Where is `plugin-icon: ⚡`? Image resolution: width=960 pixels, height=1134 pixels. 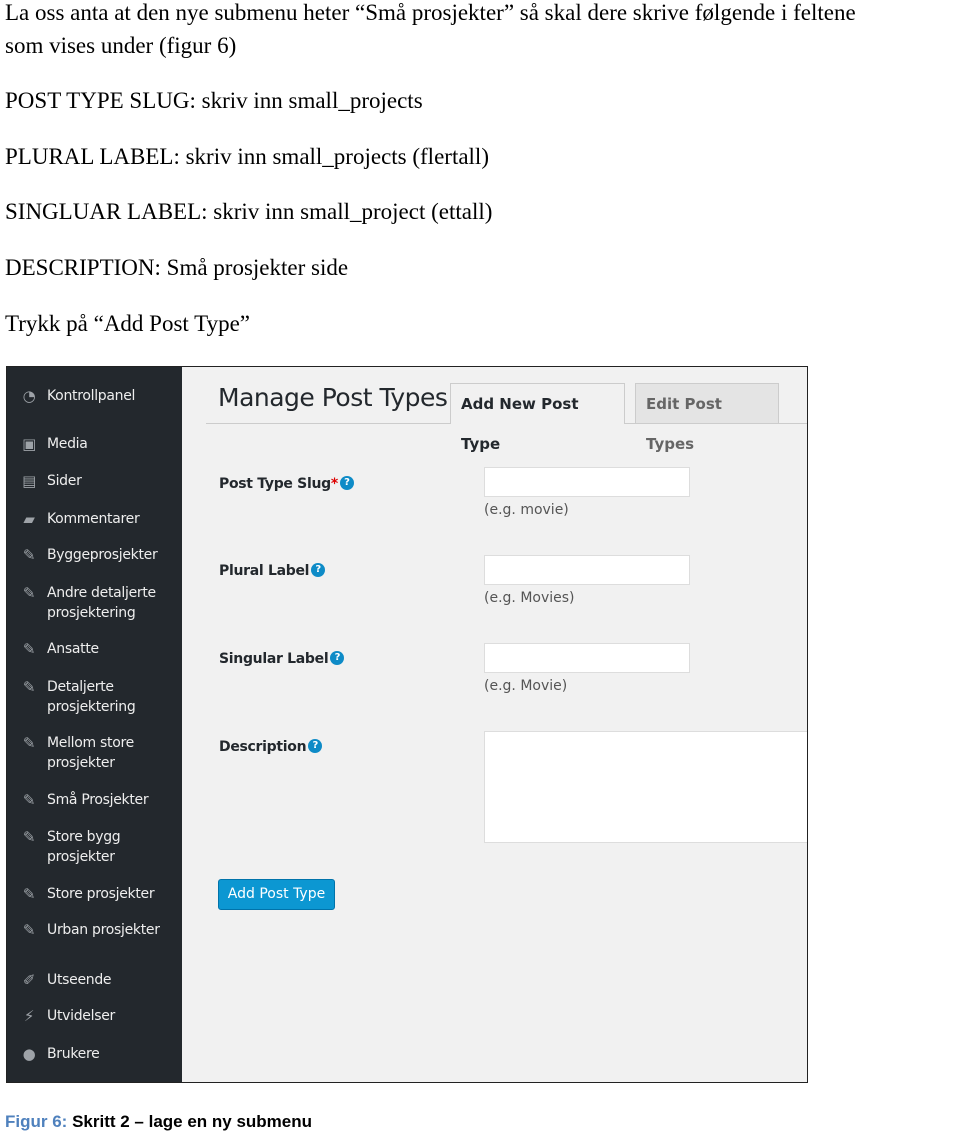 plugin-icon: ⚡ is located at coordinates (29, 1016).